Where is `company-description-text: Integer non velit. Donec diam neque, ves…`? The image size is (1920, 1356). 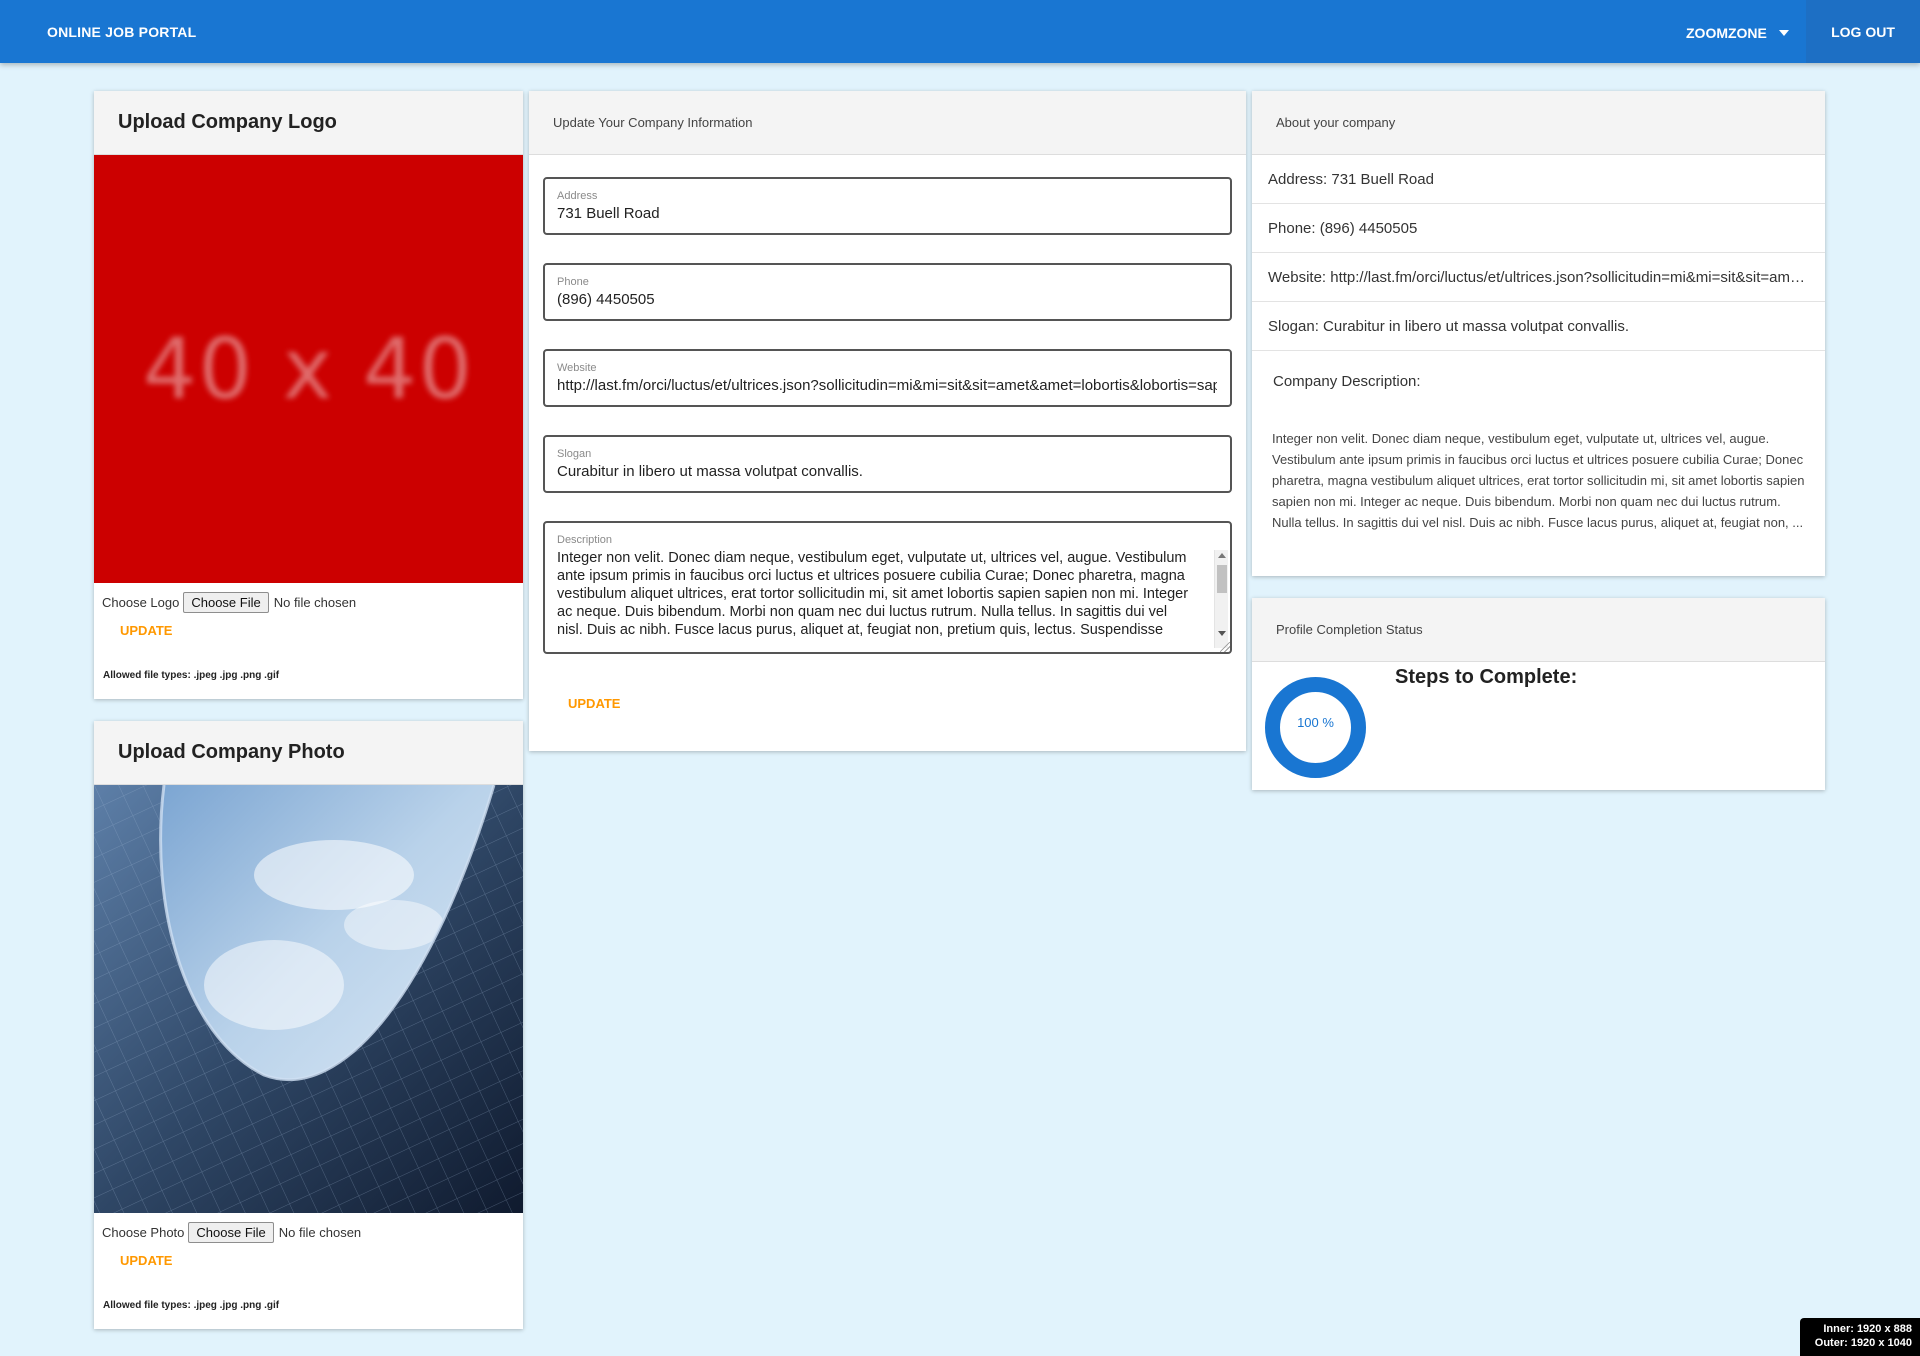
company-description-text: Integer non velit. Donec diam neque, ves… is located at coordinates (1538, 480).